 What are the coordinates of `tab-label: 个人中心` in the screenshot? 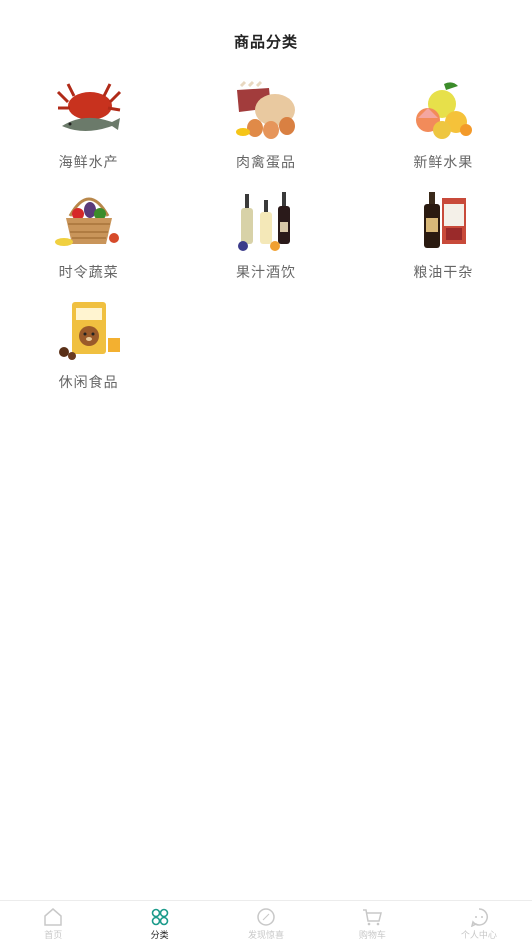 It's located at (478, 935).